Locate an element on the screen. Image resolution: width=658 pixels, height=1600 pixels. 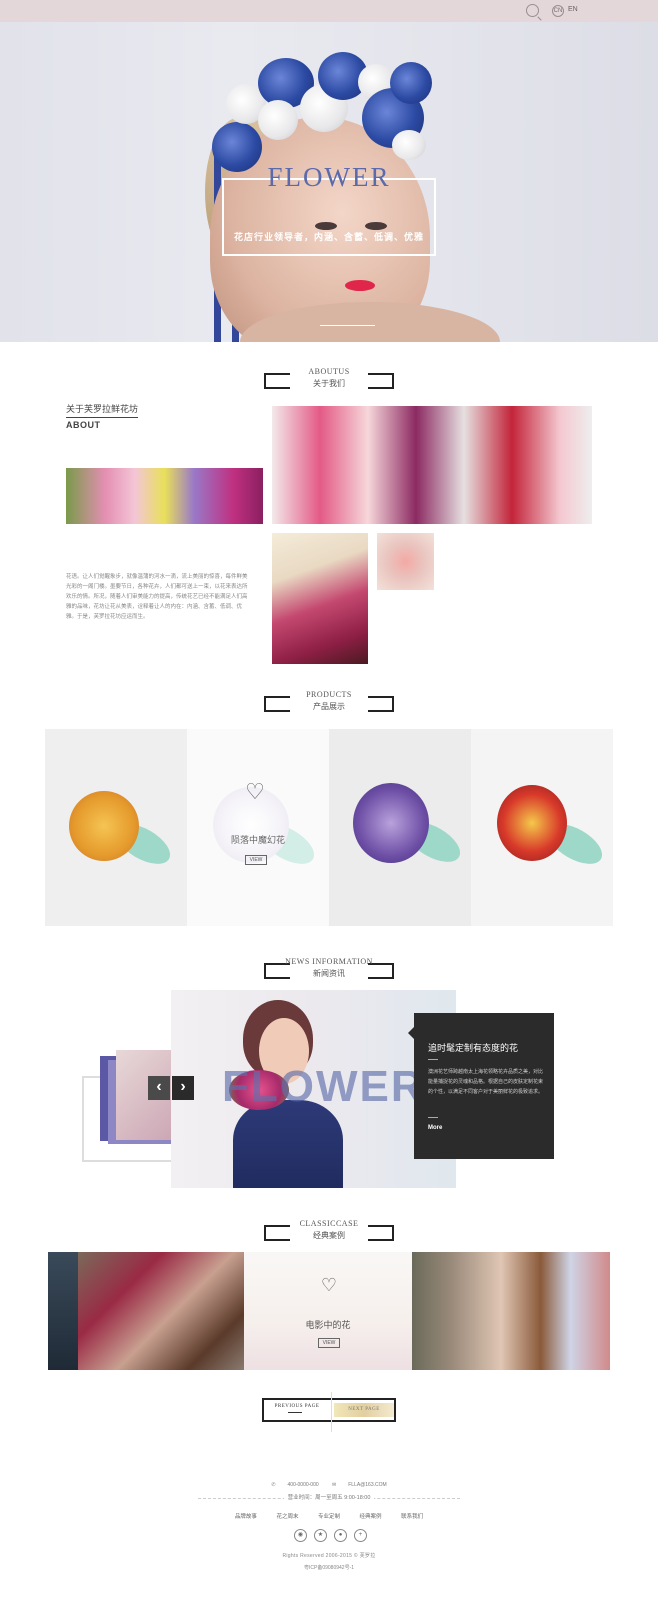
section-title-cn: 产品展示 is located at coordinates (329, 706).